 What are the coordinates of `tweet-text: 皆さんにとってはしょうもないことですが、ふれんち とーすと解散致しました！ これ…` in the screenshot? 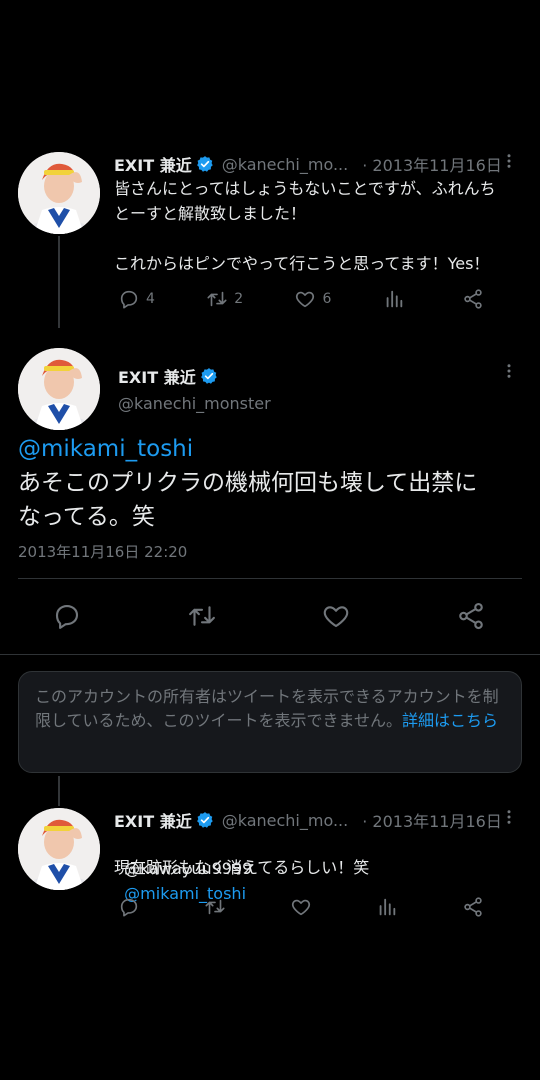 It's located at (305, 226).